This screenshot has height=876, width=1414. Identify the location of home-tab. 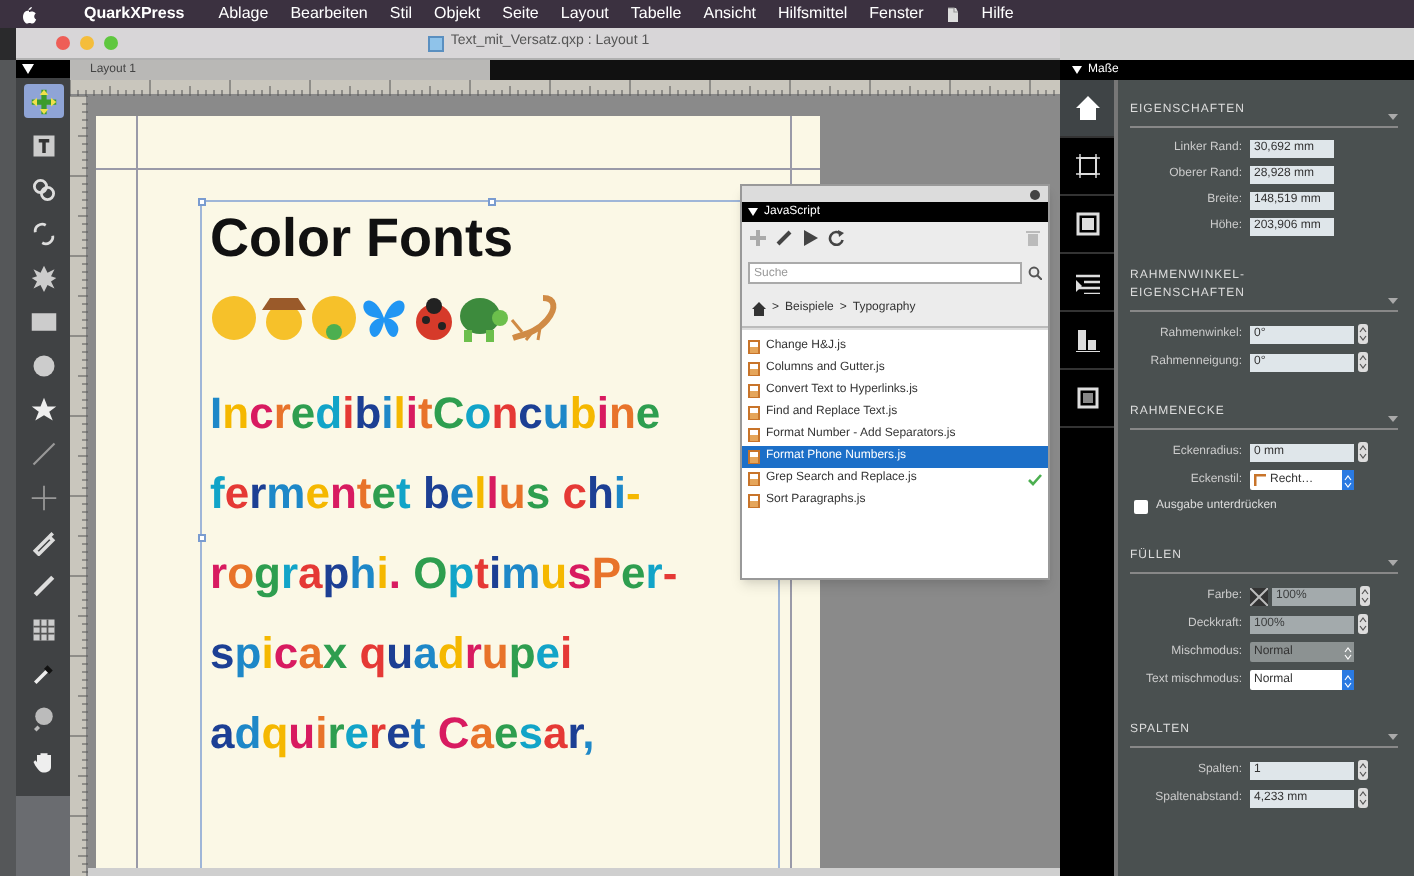
(1087, 109).